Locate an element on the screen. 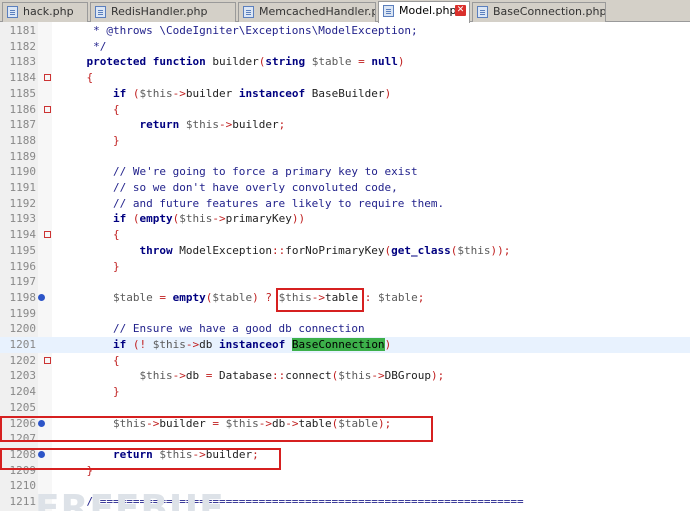 The image size is (690, 511). line-number: 1201 is located at coordinates (23, 344).